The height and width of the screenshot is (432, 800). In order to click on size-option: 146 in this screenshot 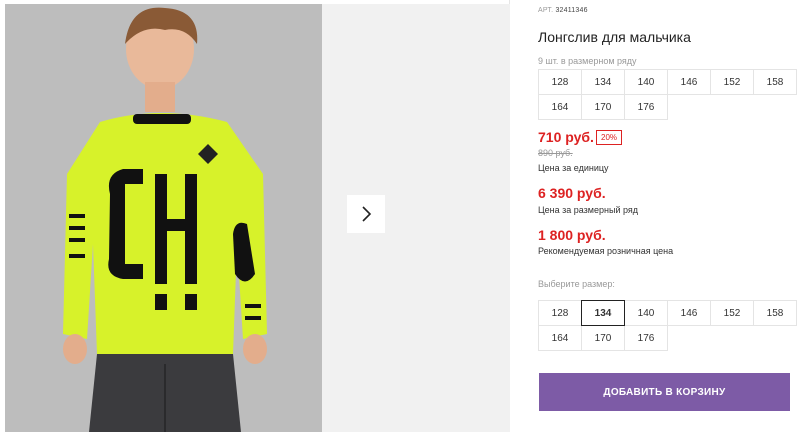, I will do `click(689, 313)`.